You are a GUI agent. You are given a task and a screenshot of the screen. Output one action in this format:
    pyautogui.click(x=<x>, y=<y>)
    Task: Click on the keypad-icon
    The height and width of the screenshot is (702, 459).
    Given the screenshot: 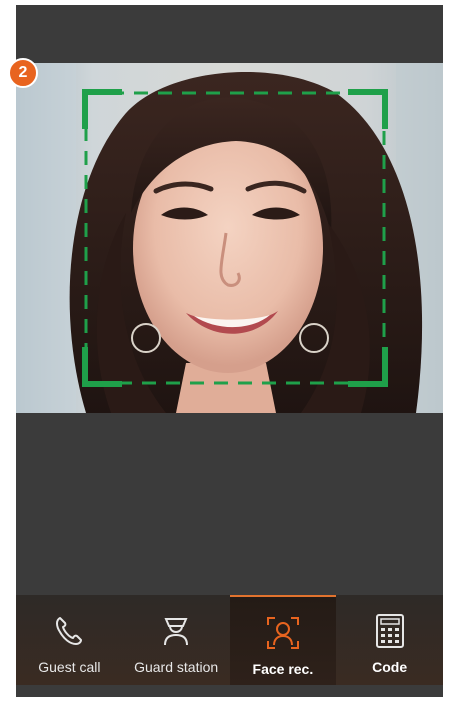 What is the action you would take?
    pyautogui.click(x=390, y=631)
    